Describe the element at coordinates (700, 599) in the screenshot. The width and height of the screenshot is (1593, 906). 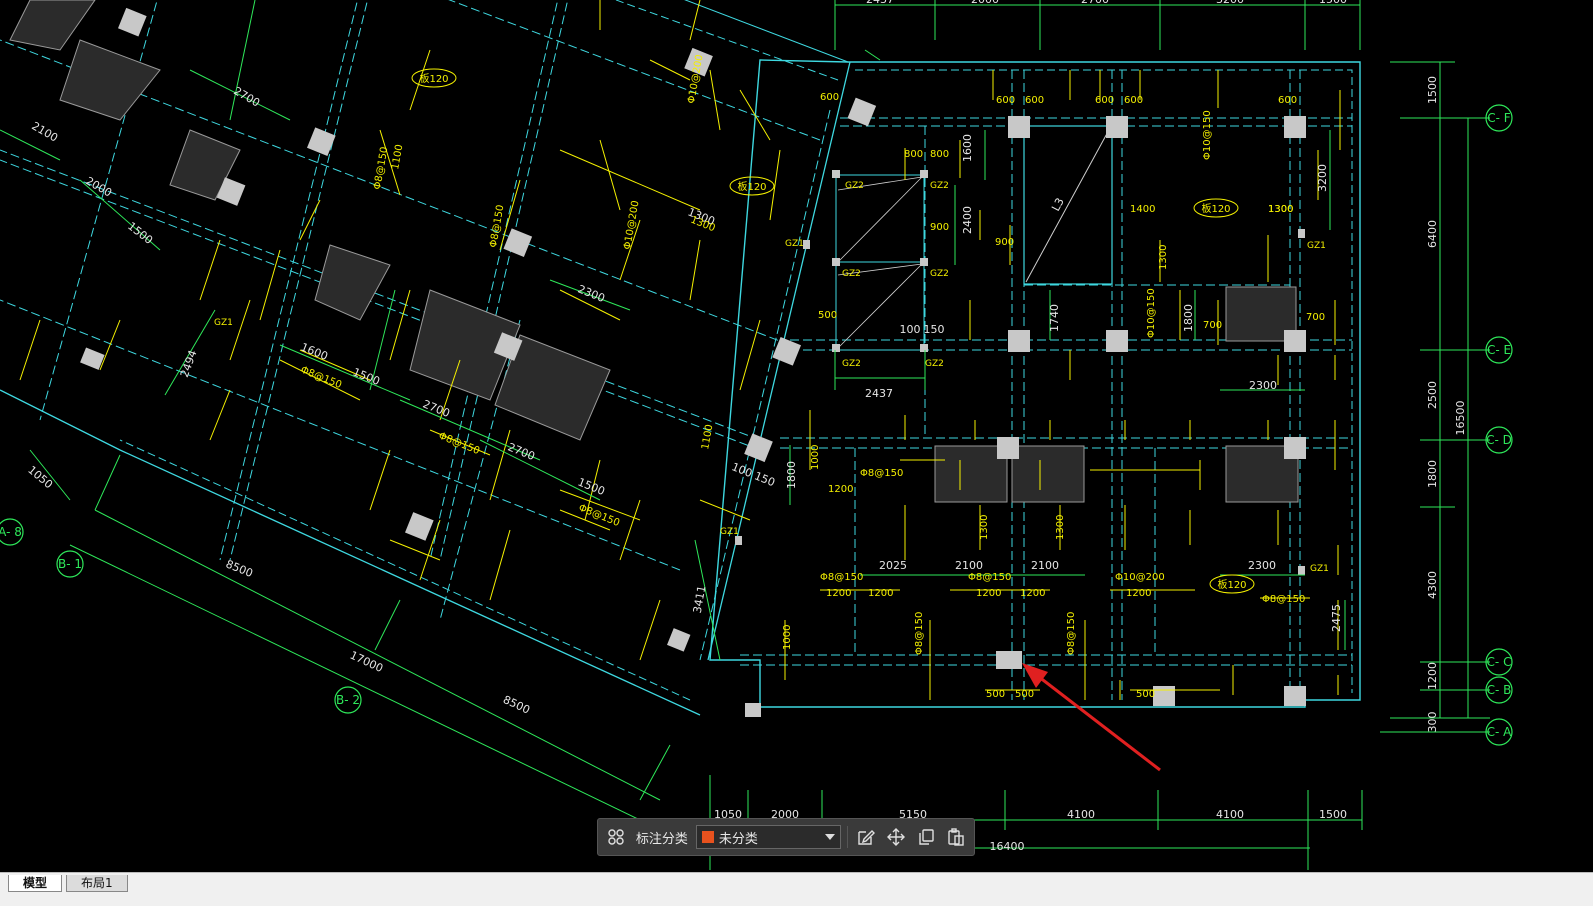
I see `svg-text: 3411` at that location.